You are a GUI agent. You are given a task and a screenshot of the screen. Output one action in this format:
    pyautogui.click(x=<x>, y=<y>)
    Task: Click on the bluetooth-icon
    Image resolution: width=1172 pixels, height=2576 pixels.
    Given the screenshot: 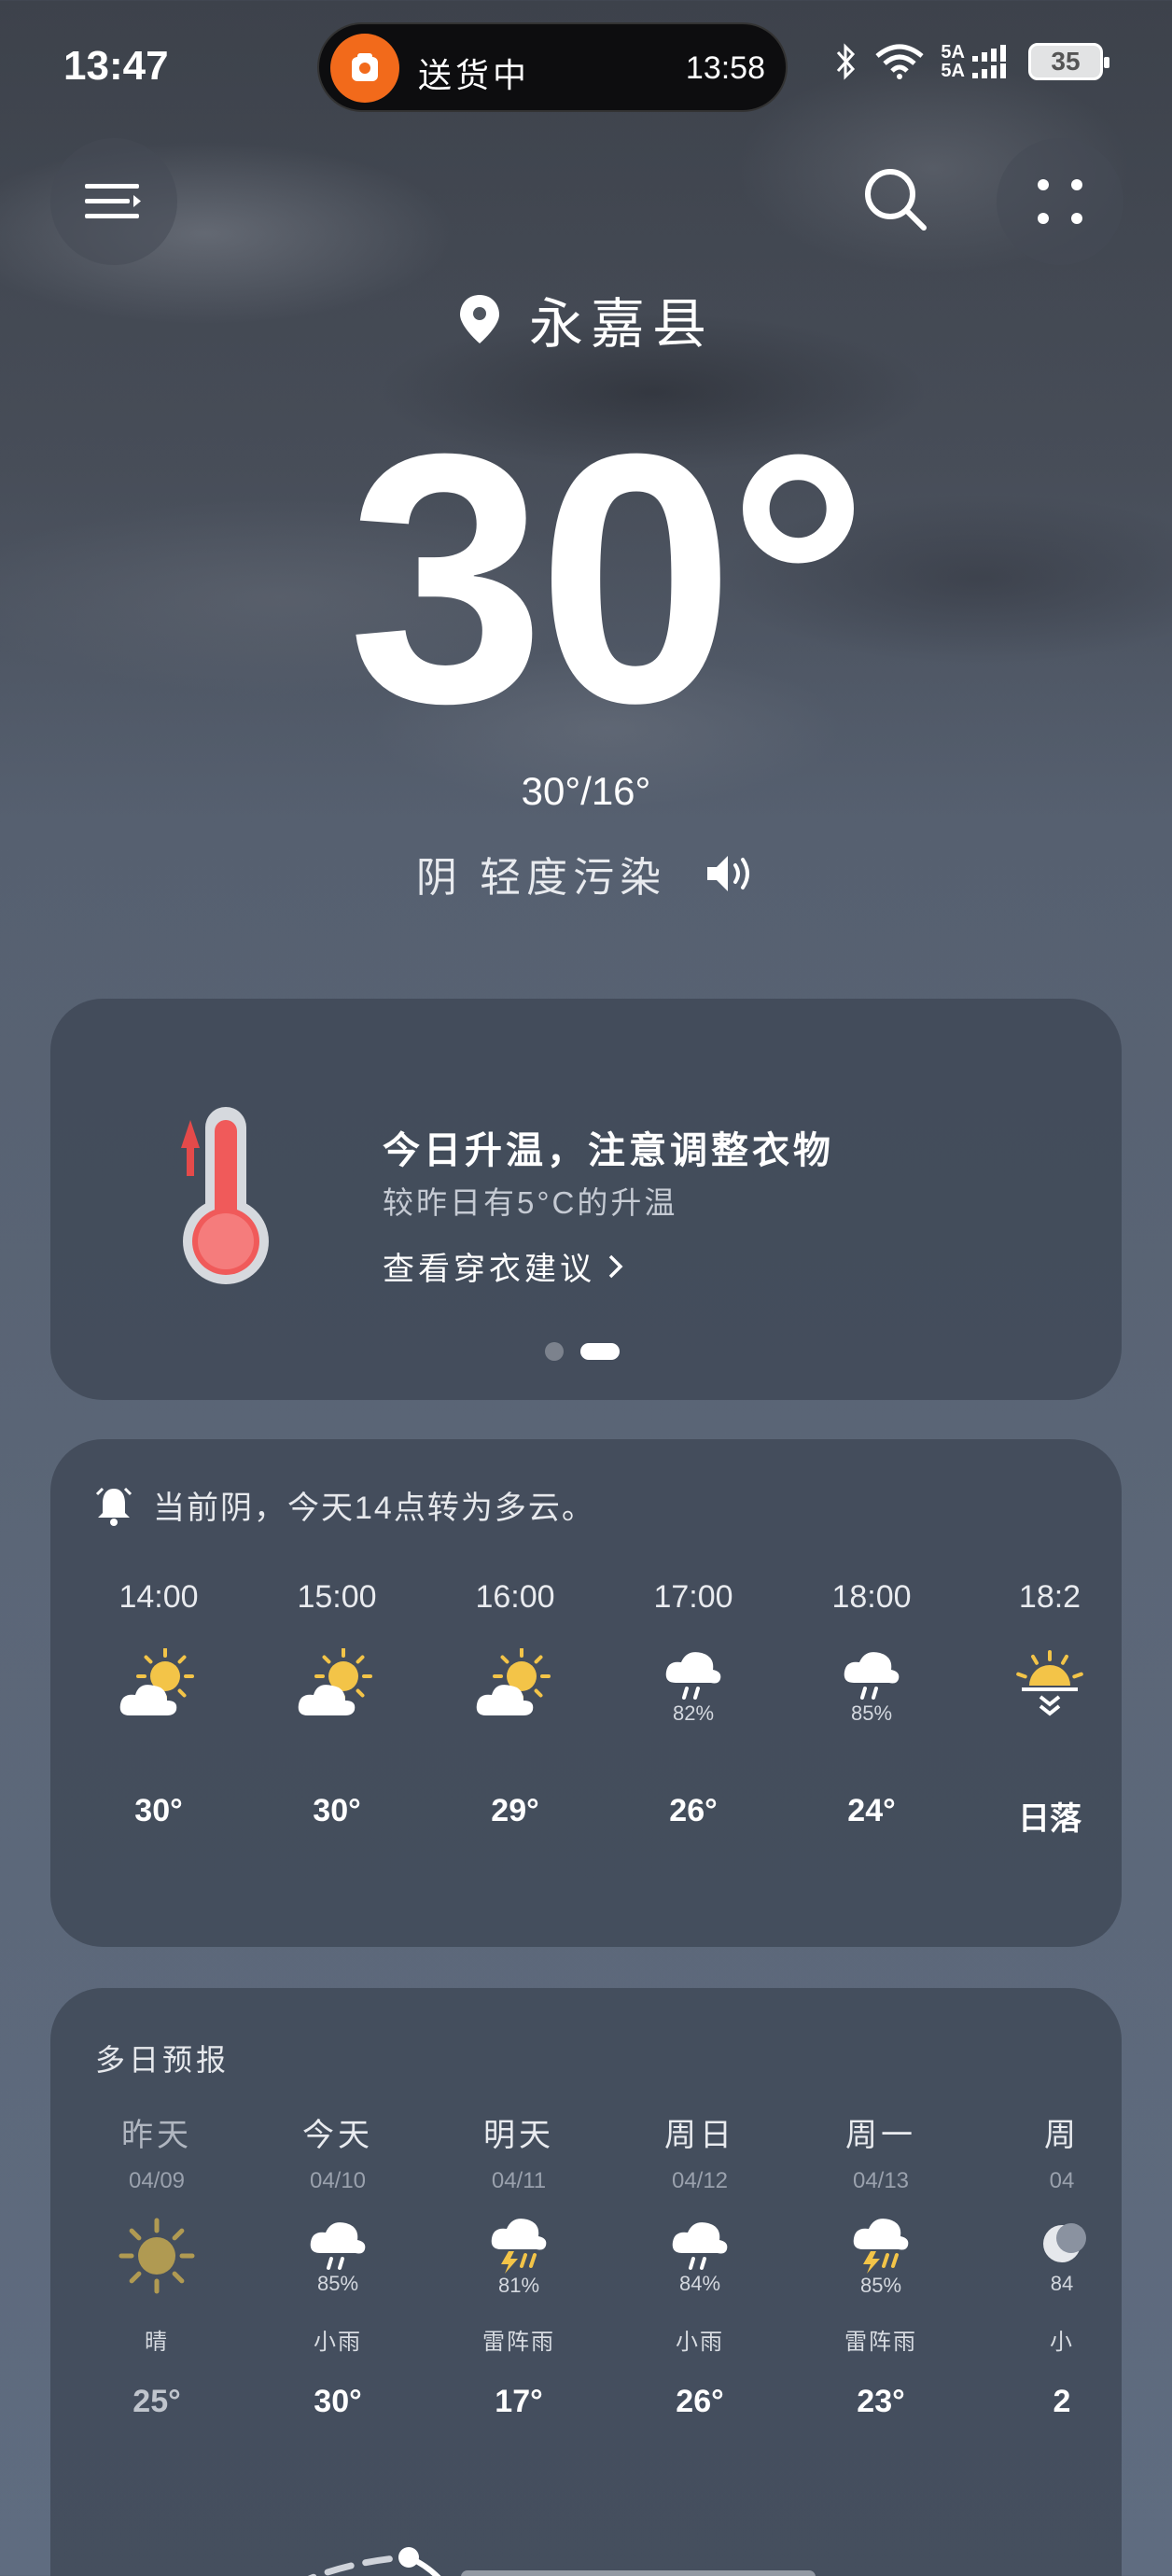 What is the action you would take?
    pyautogui.click(x=846, y=61)
    